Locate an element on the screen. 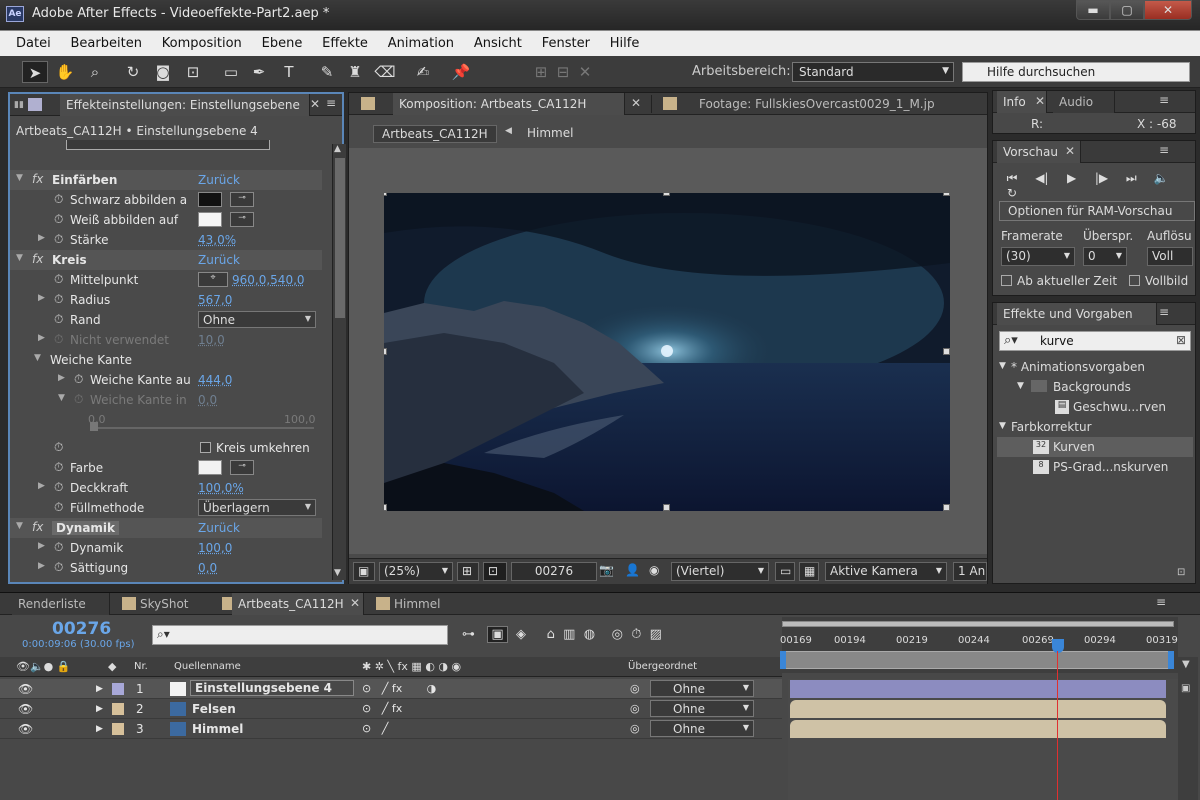 The width and height of the screenshot is (1200, 800). parent-dropdown: Ohne is located at coordinates (702, 728).